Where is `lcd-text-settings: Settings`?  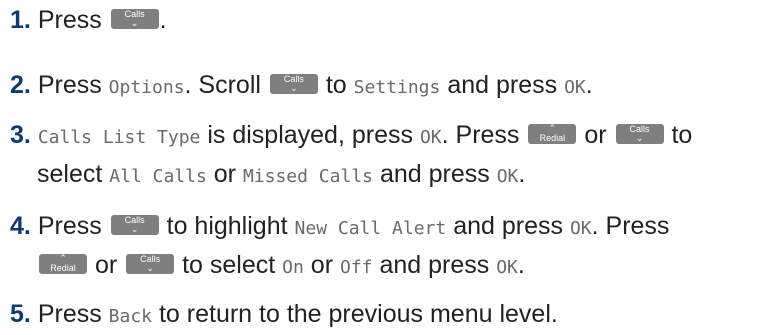
lcd-text-settings: Settings is located at coordinates (397, 87).